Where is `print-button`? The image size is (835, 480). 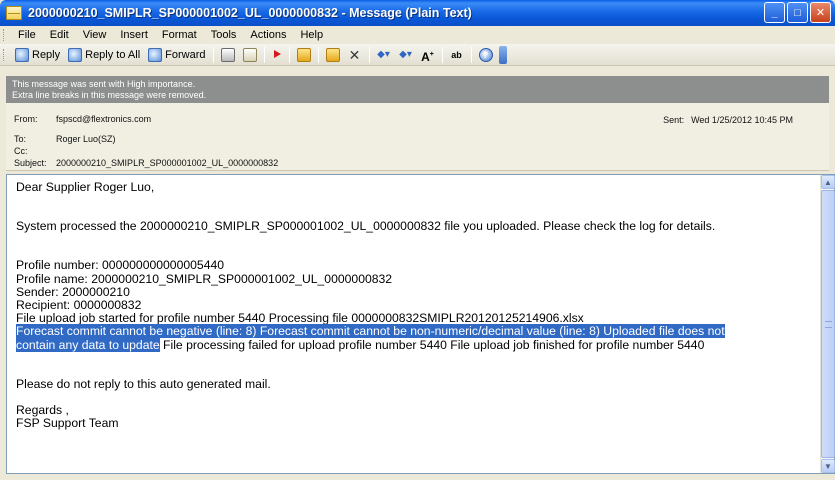 print-button is located at coordinates (228, 55).